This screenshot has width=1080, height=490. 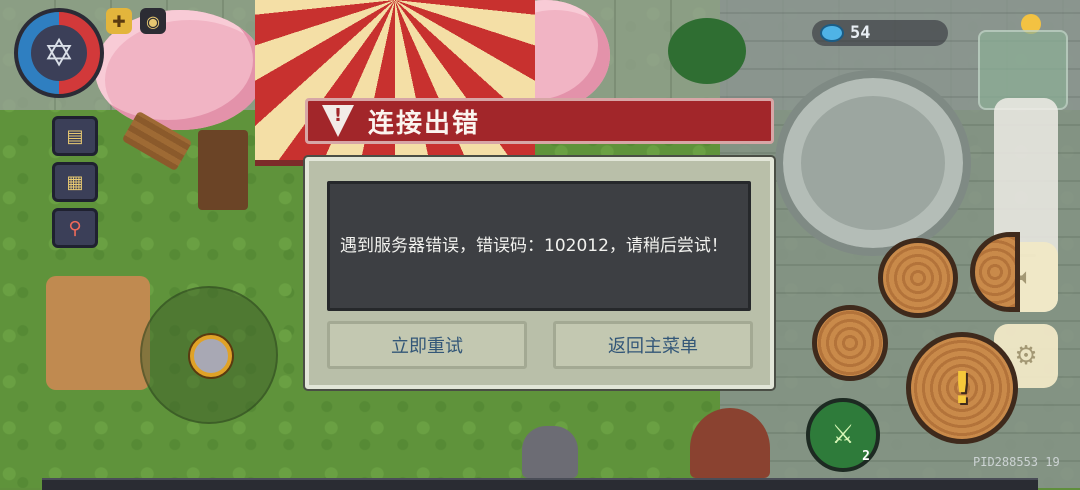 What do you see at coordinates (223, 170) in the screenshot?
I see `mailbox-post` at bounding box center [223, 170].